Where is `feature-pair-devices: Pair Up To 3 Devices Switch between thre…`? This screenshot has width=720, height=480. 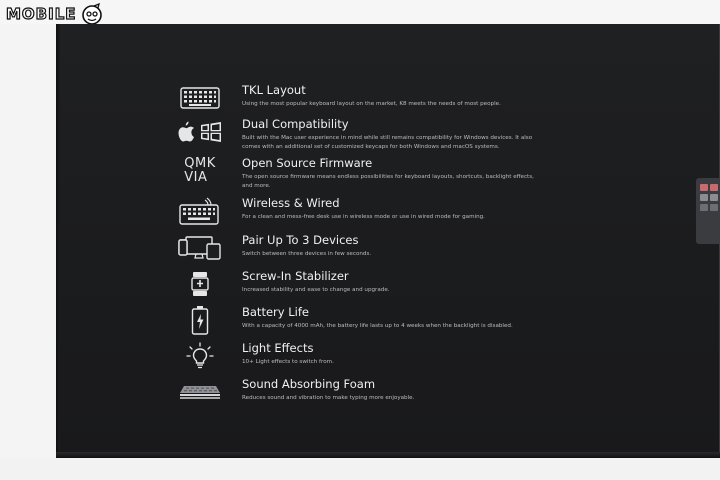 feature-pair-devices: Pair Up To 3 Devices Switch between thre… is located at coordinates (360, 251).